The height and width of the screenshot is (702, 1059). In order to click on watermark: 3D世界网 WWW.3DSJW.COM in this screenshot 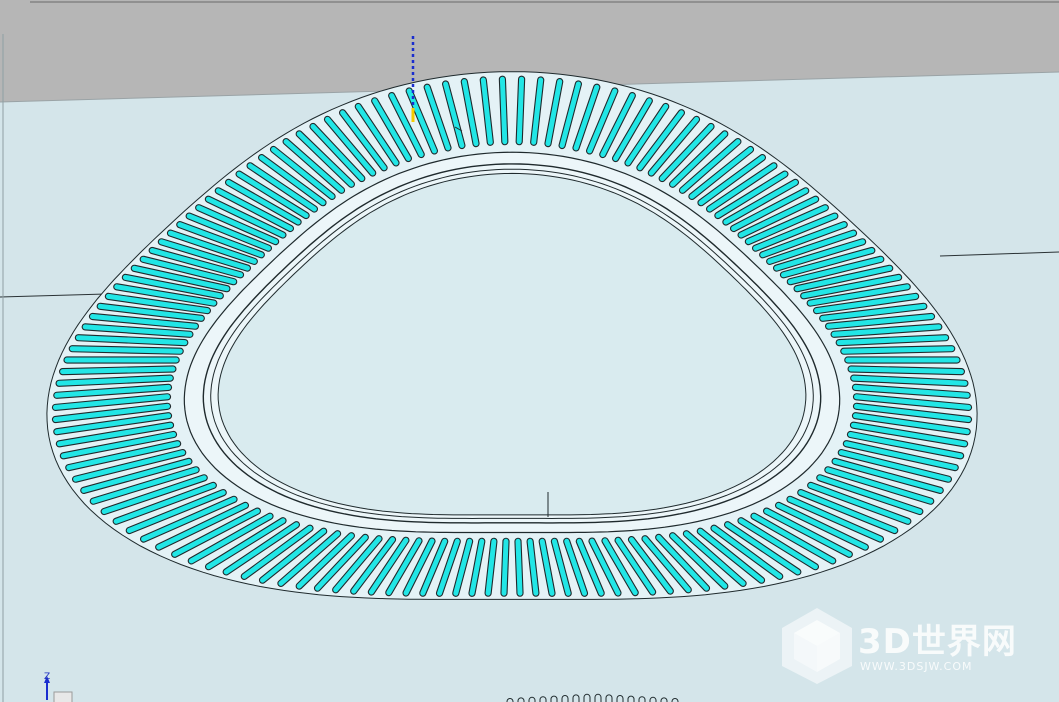, I will do `click(908, 646)`.